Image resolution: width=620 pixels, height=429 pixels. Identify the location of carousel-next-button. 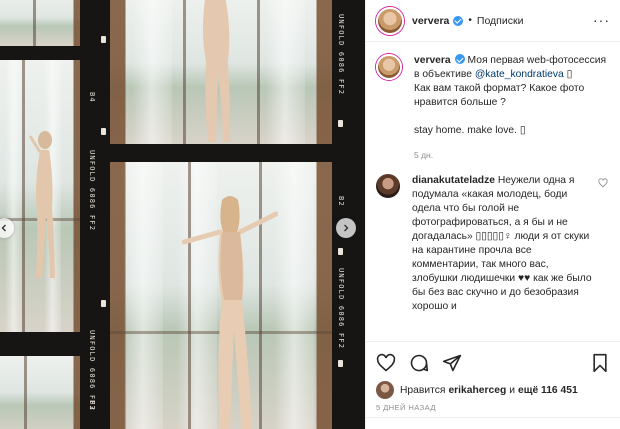
(346, 228).